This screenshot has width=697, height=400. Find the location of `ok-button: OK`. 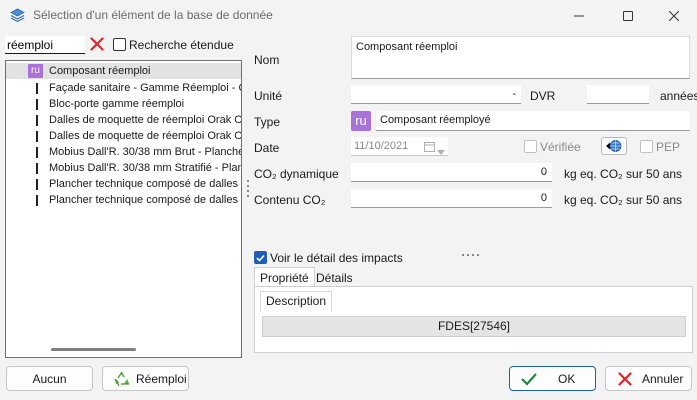

ok-button: OK is located at coordinates (552, 378).